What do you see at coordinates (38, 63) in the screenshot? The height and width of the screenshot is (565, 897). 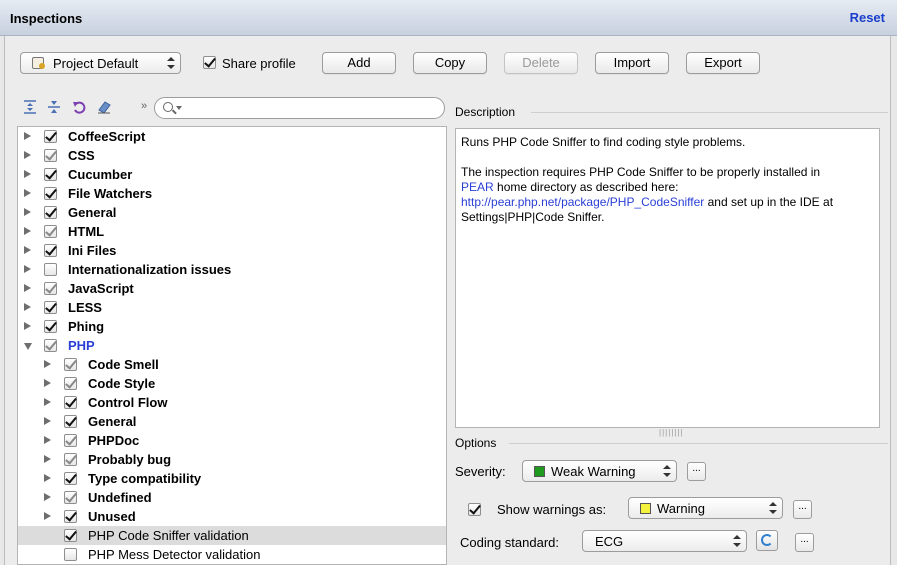 I see `profile-icon` at bounding box center [38, 63].